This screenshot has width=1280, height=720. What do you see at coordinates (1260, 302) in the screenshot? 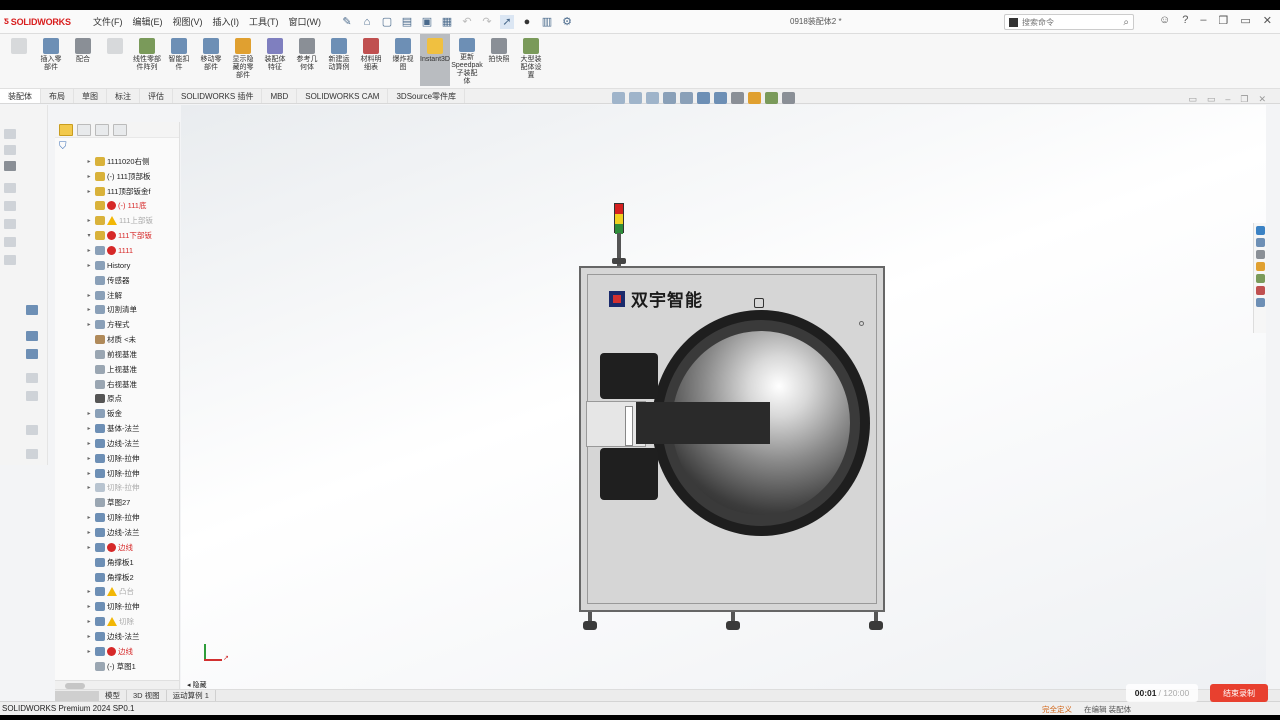
I see `custom-properties-icon` at bounding box center [1260, 302].